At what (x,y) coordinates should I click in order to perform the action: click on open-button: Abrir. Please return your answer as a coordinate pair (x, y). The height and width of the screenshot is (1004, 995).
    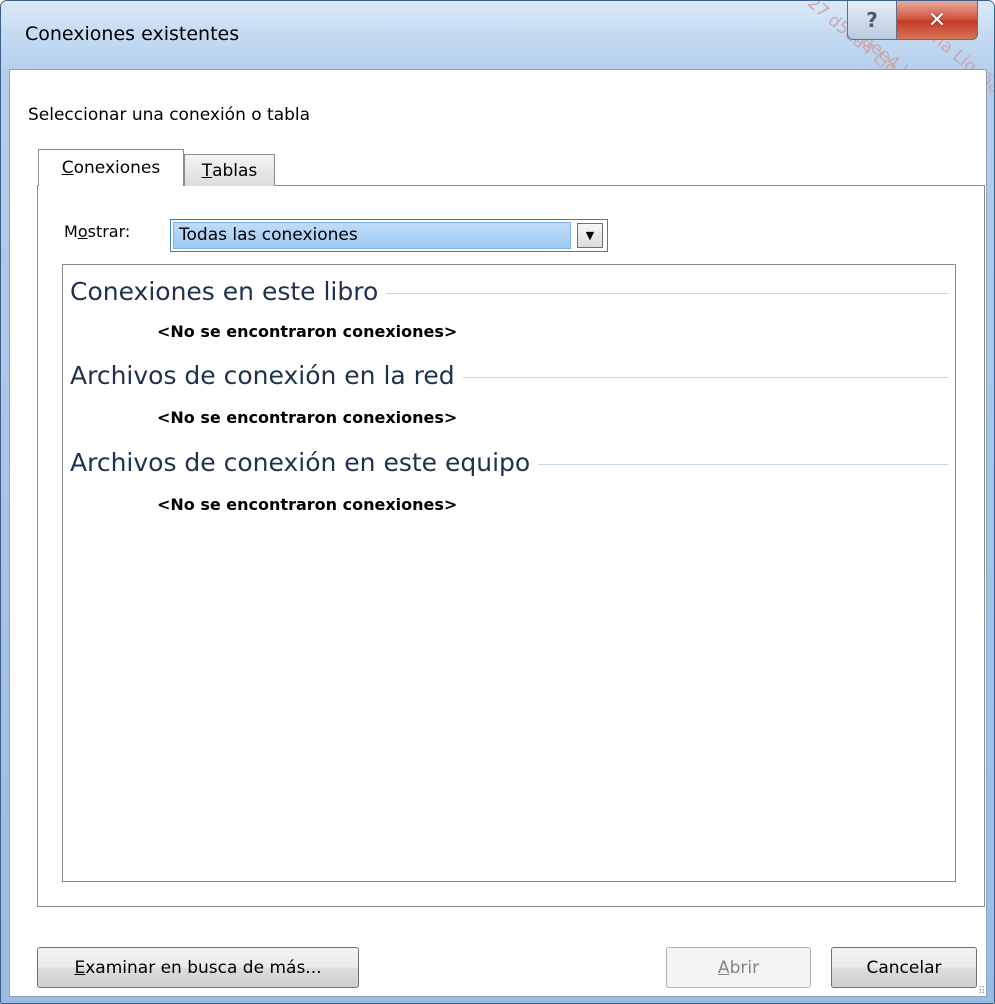
    Looking at the image, I should click on (738, 967).